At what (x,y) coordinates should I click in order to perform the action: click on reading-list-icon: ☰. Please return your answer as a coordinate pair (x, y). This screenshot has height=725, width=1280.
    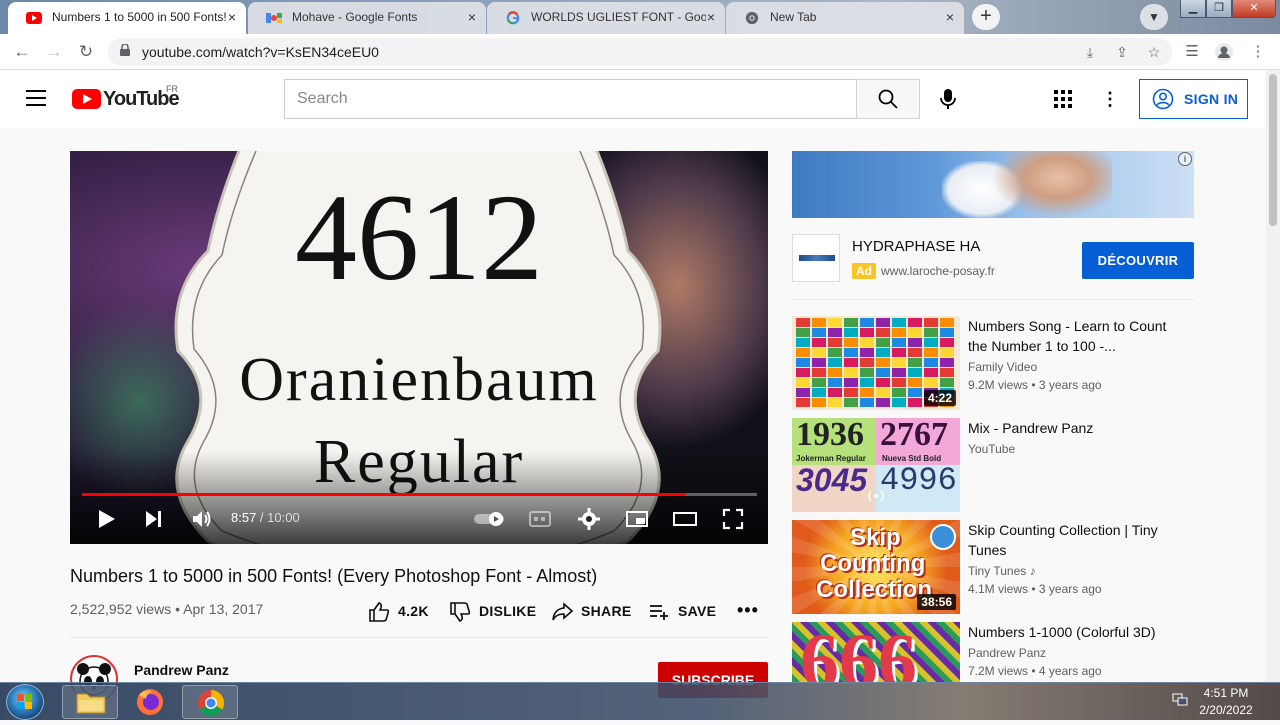
    Looking at the image, I should click on (1192, 52).